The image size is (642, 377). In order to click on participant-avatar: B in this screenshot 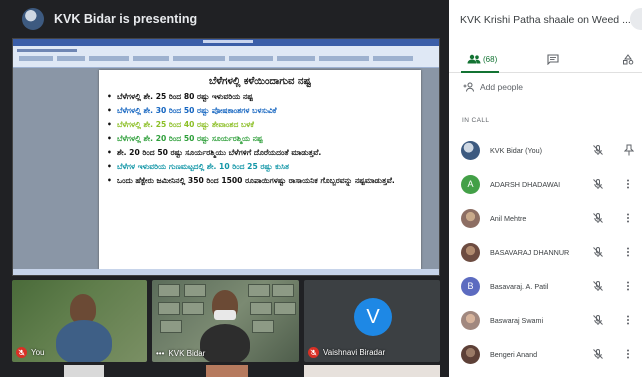, I will do `click(470, 286)`.